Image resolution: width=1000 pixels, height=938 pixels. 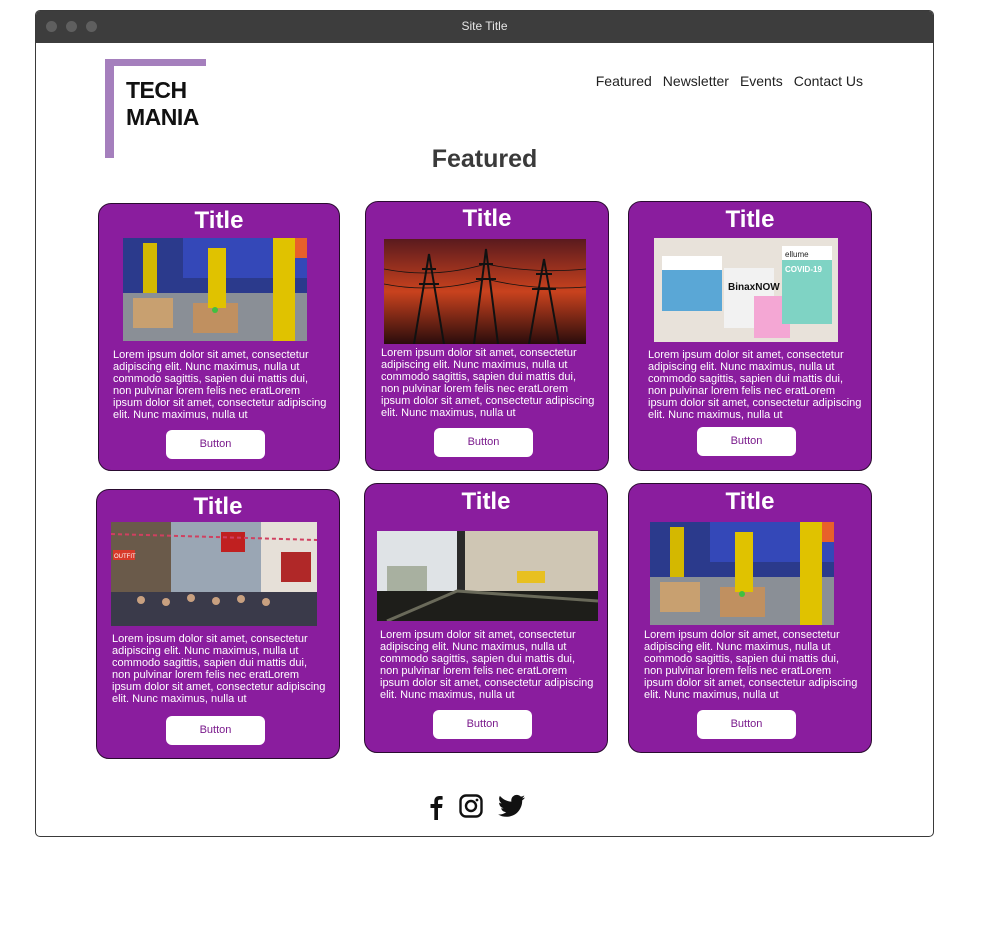 I want to click on logo-text: TECH MANIA, so click(x=162, y=104).